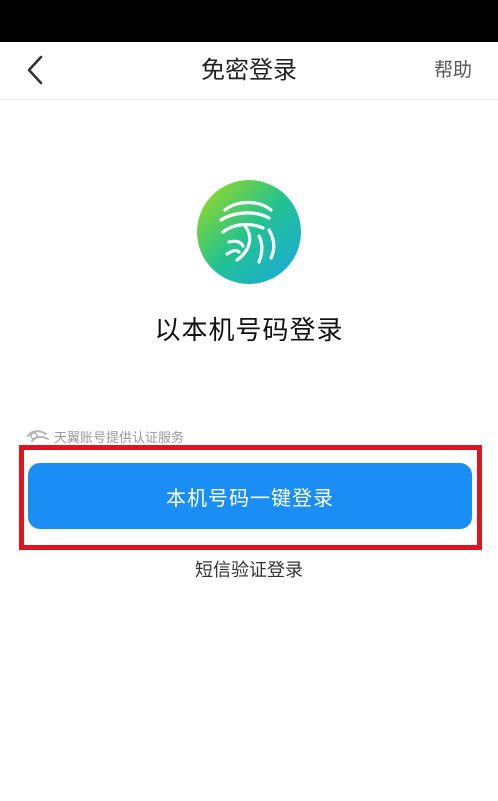 This screenshot has width=498, height=801. I want to click on service-note-text: 天翼账号提供认证服务, so click(119, 438).